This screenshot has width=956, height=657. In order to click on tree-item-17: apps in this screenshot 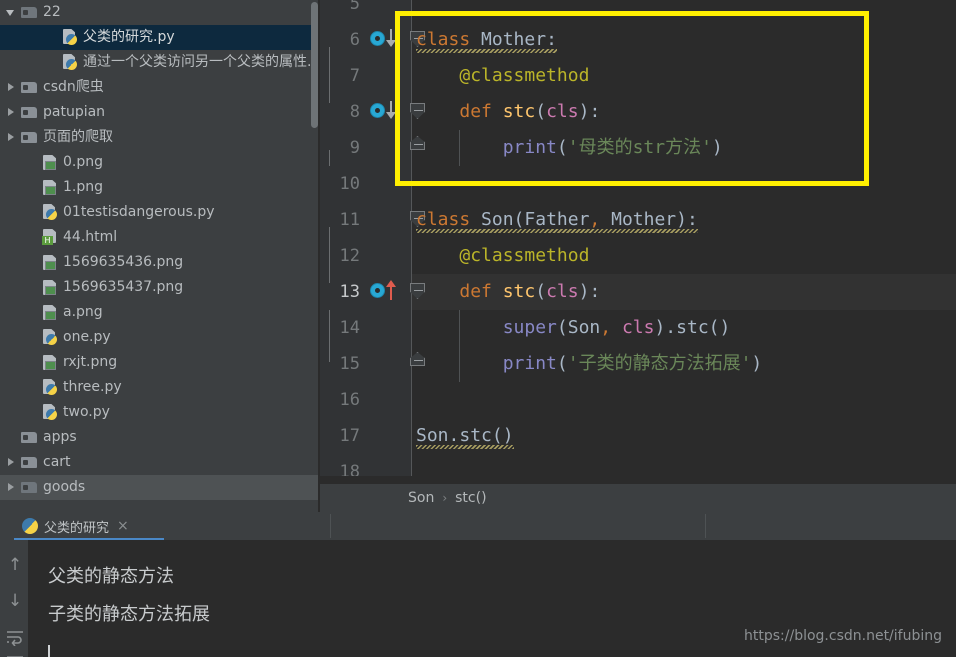, I will do `click(160, 437)`.